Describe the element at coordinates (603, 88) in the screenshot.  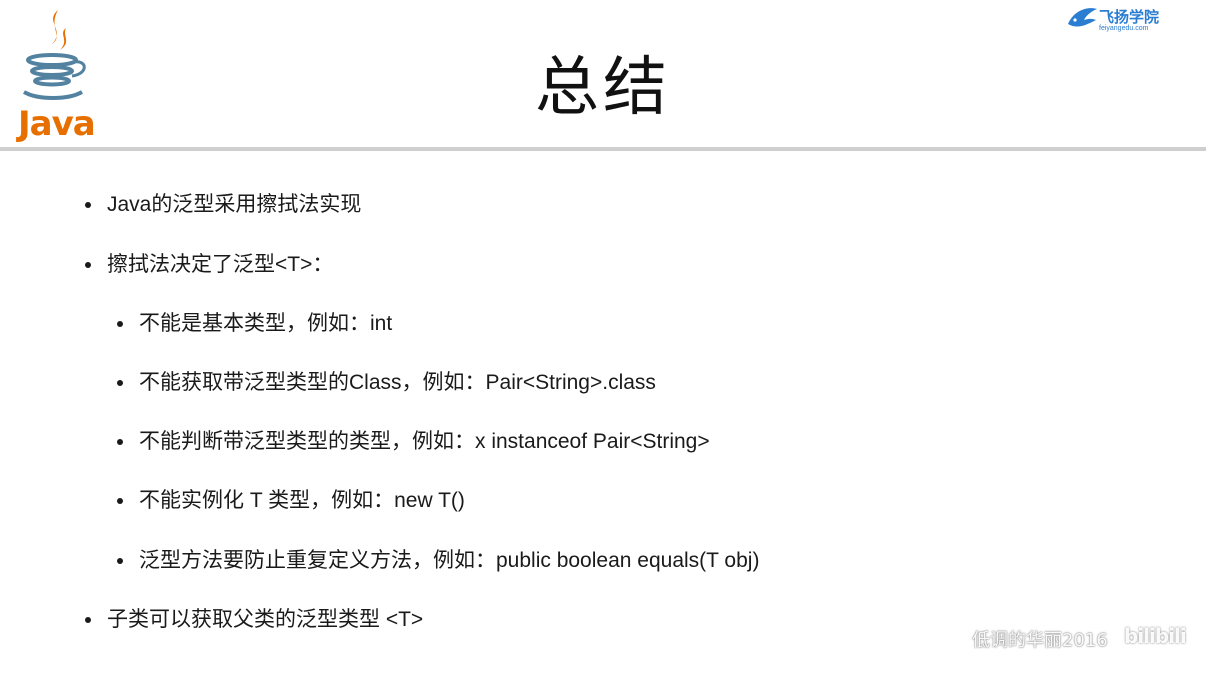
I see `slide-title: 总结` at that location.